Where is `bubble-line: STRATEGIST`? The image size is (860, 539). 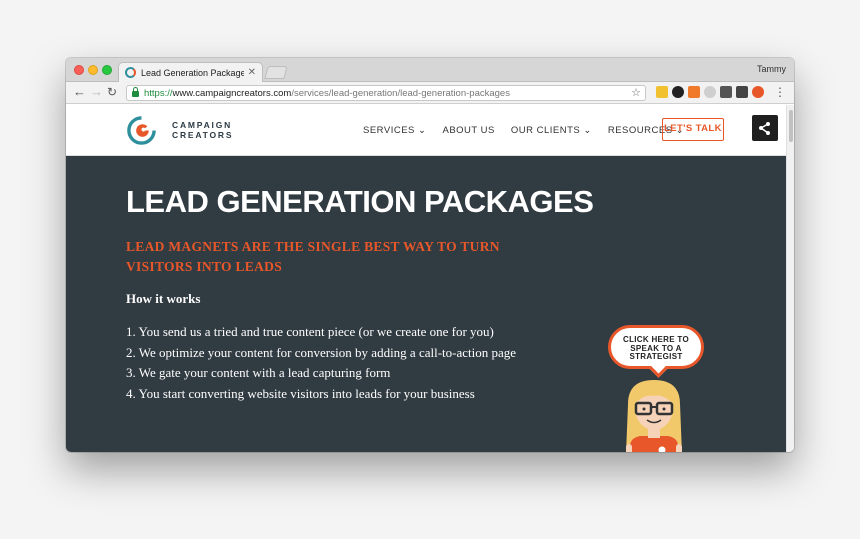 bubble-line: STRATEGIST is located at coordinates (656, 356).